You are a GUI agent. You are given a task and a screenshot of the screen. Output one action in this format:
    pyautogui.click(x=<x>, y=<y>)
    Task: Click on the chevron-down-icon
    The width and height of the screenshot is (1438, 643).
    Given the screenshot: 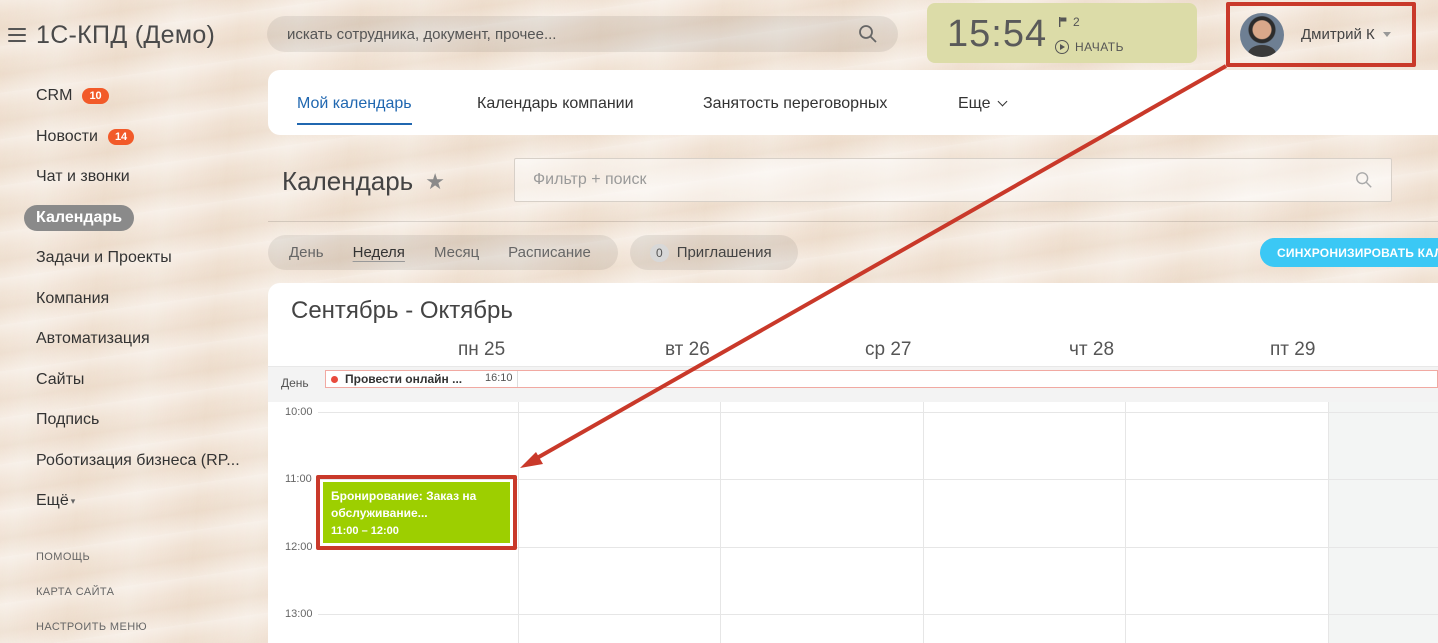 What is the action you would take?
    pyautogui.click(x=1002, y=101)
    